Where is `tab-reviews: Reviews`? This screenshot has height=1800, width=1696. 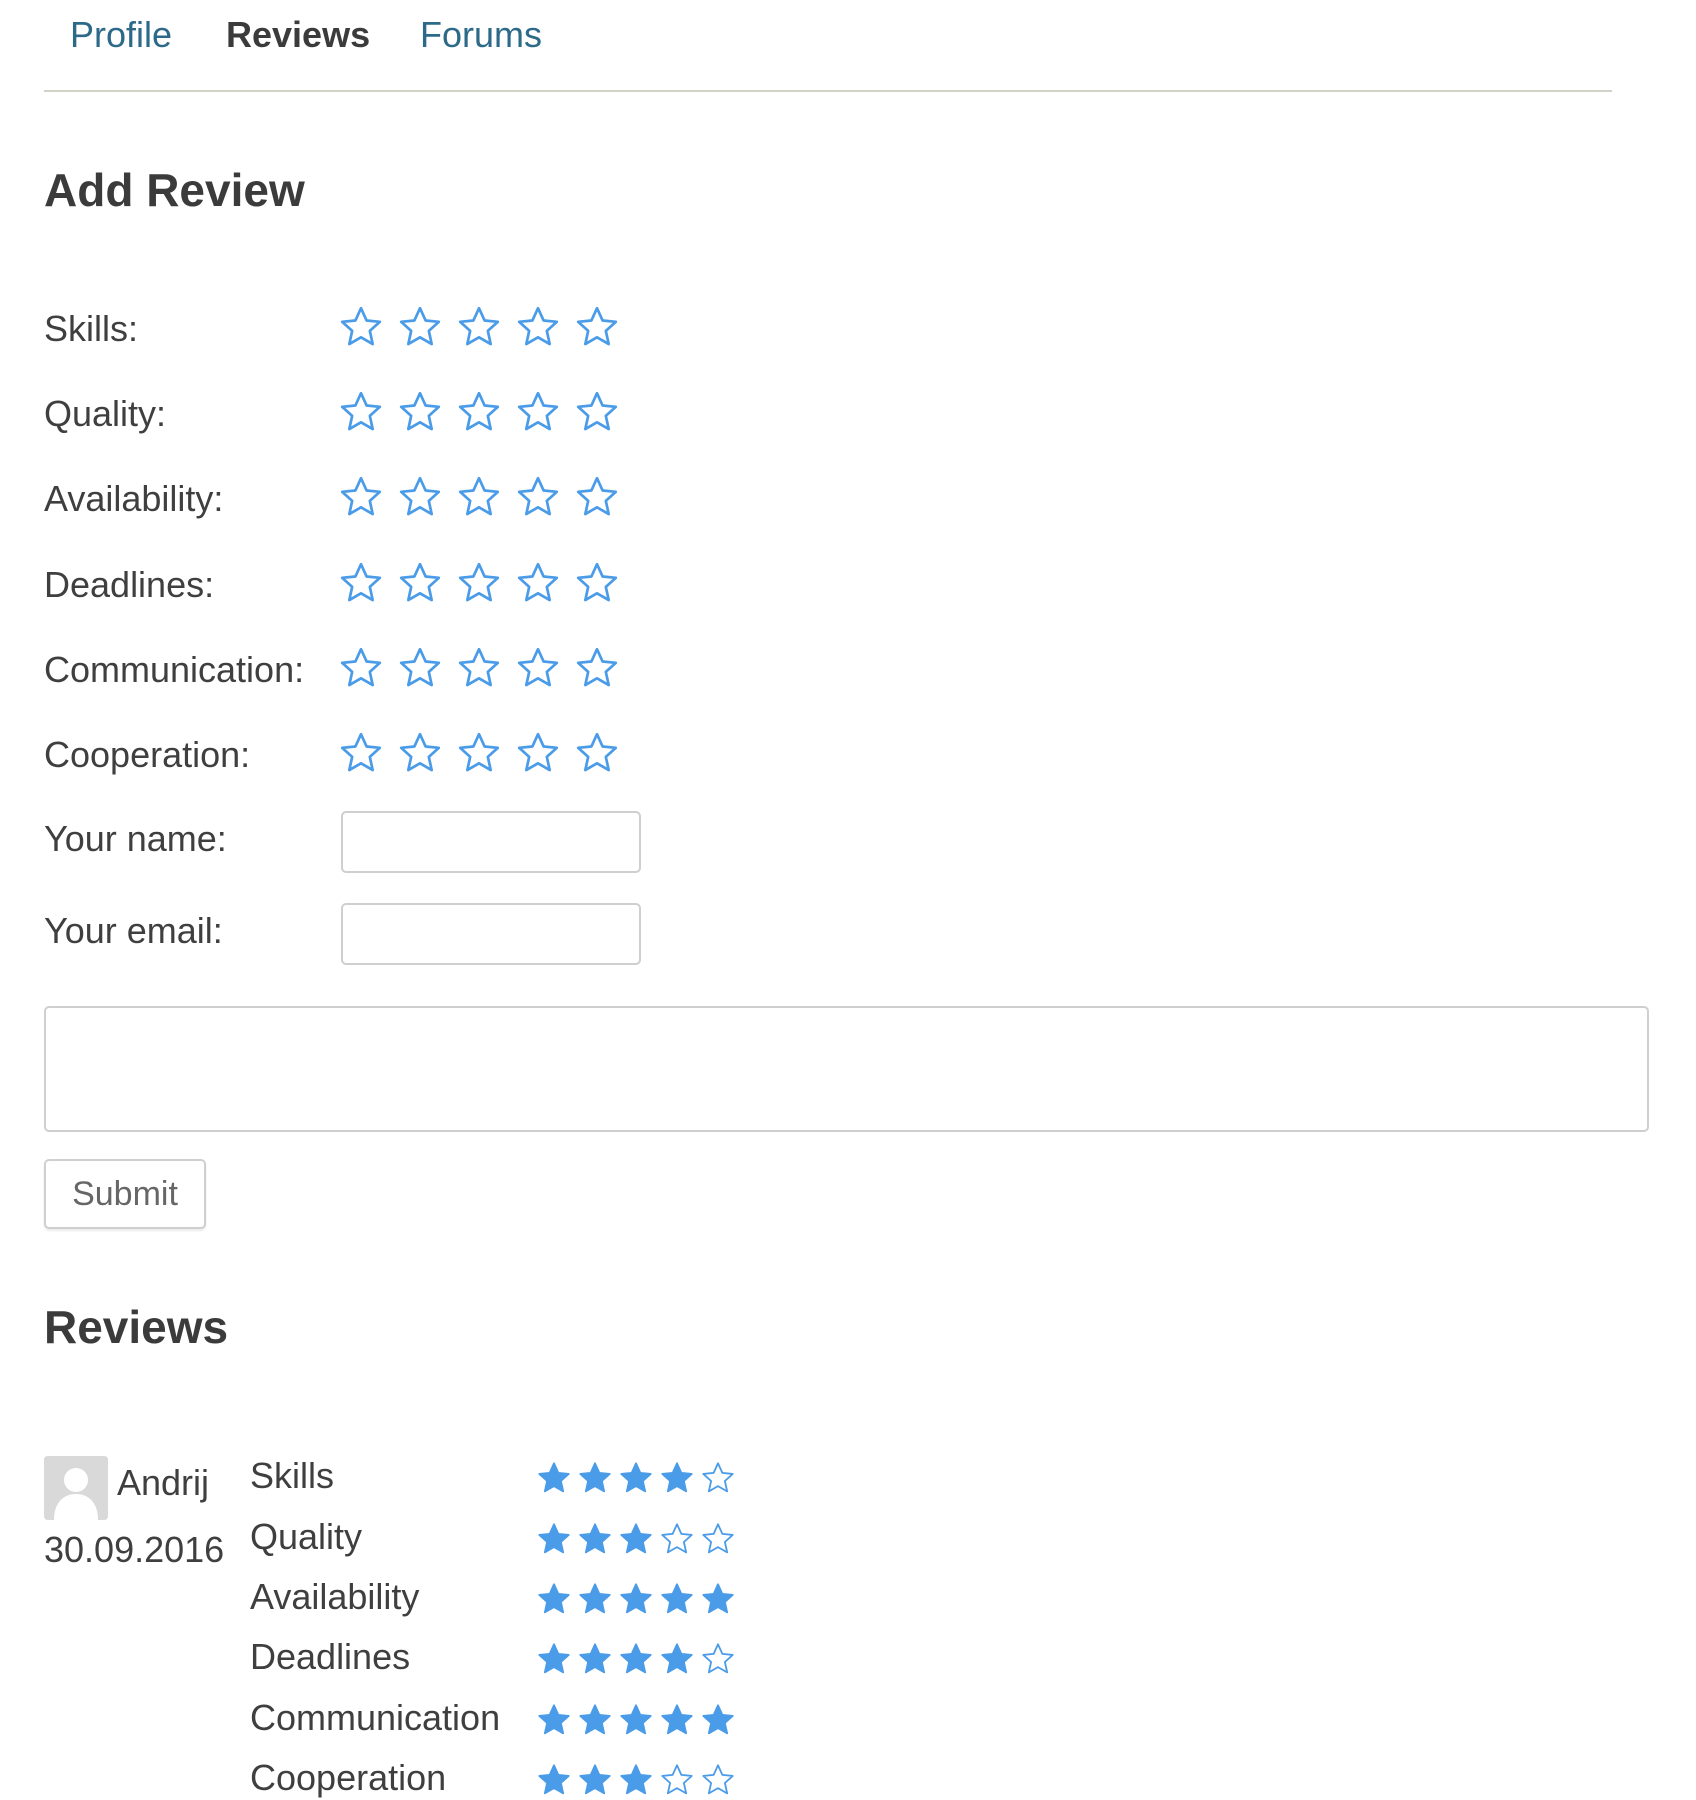 tab-reviews: Reviews is located at coordinates (298, 35).